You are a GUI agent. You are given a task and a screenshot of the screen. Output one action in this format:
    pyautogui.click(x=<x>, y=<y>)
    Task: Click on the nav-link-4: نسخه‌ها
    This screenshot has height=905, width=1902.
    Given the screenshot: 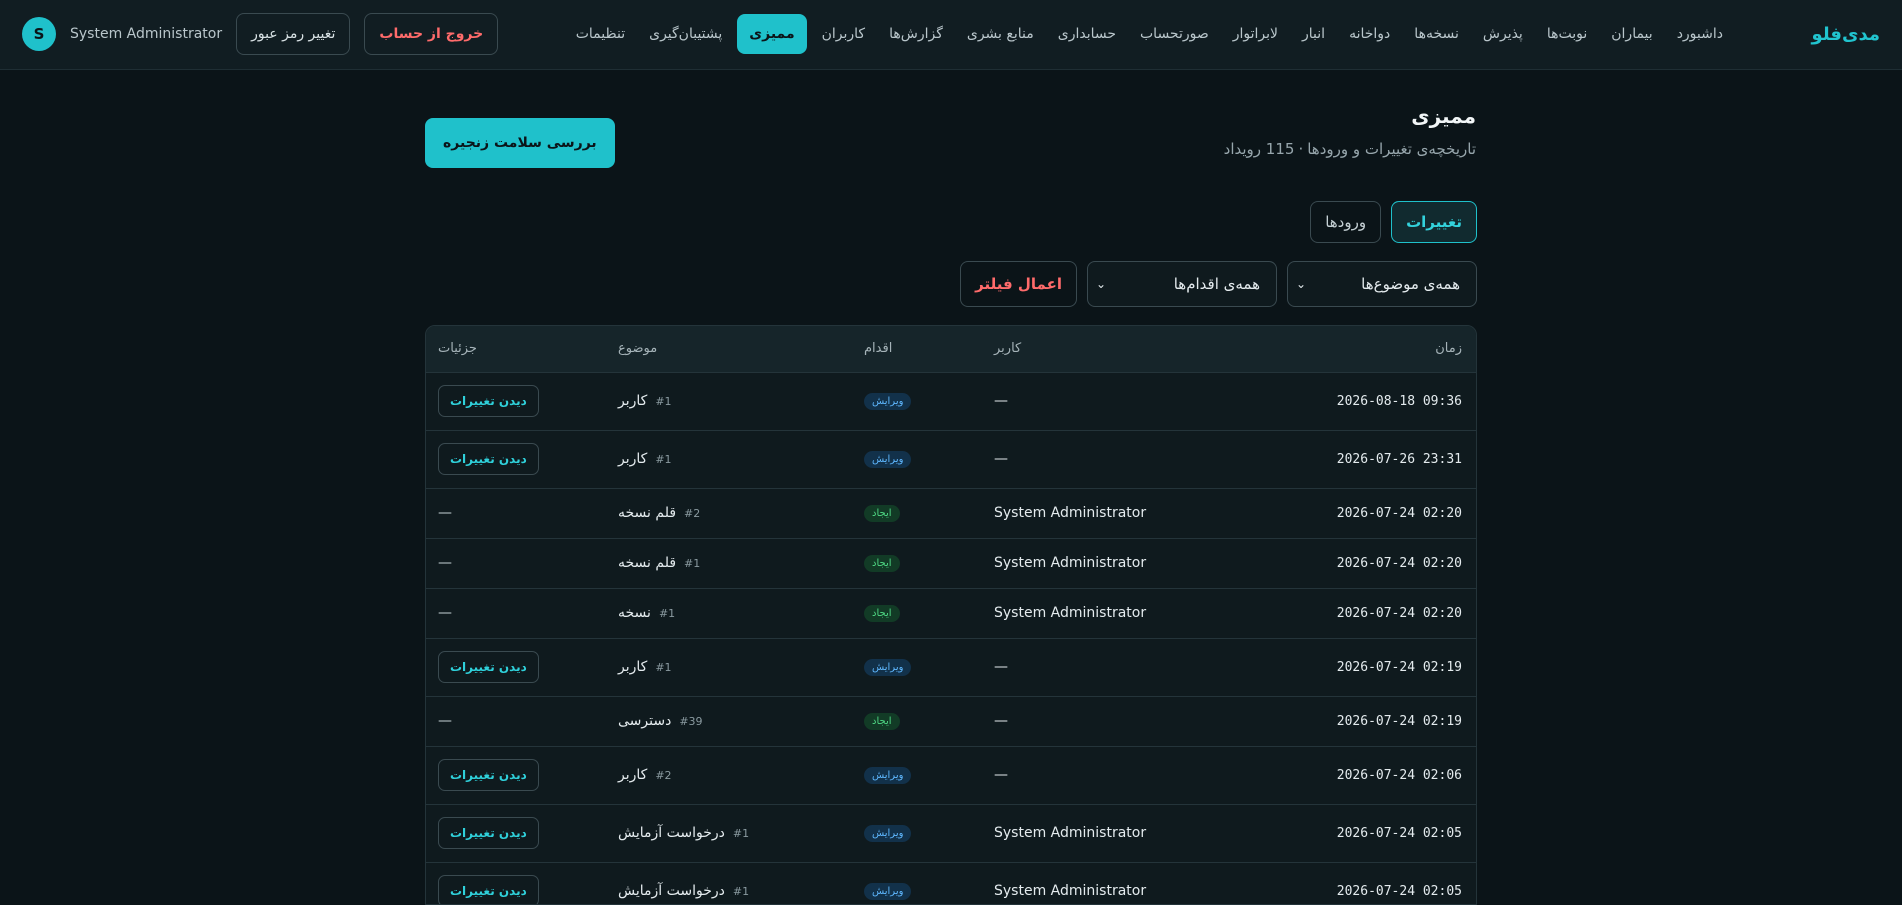 What is the action you would take?
    pyautogui.click(x=1436, y=34)
    